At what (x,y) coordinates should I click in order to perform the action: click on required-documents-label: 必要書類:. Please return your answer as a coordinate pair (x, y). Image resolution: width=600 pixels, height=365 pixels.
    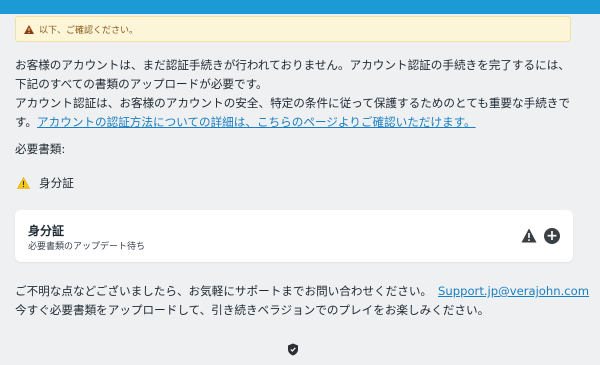
    Looking at the image, I should click on (40, 149).